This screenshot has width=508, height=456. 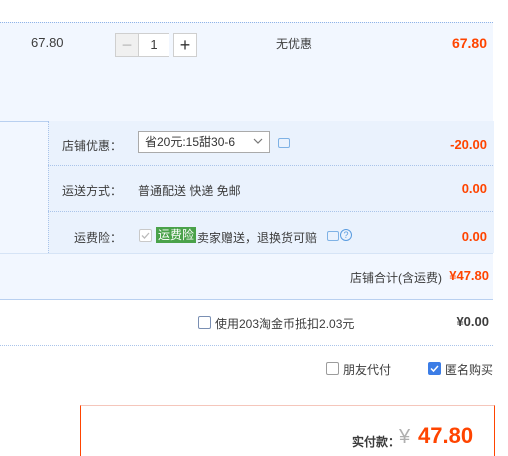 I want to click on shipping-label: 运送方式：, so click(x=91, y=191).